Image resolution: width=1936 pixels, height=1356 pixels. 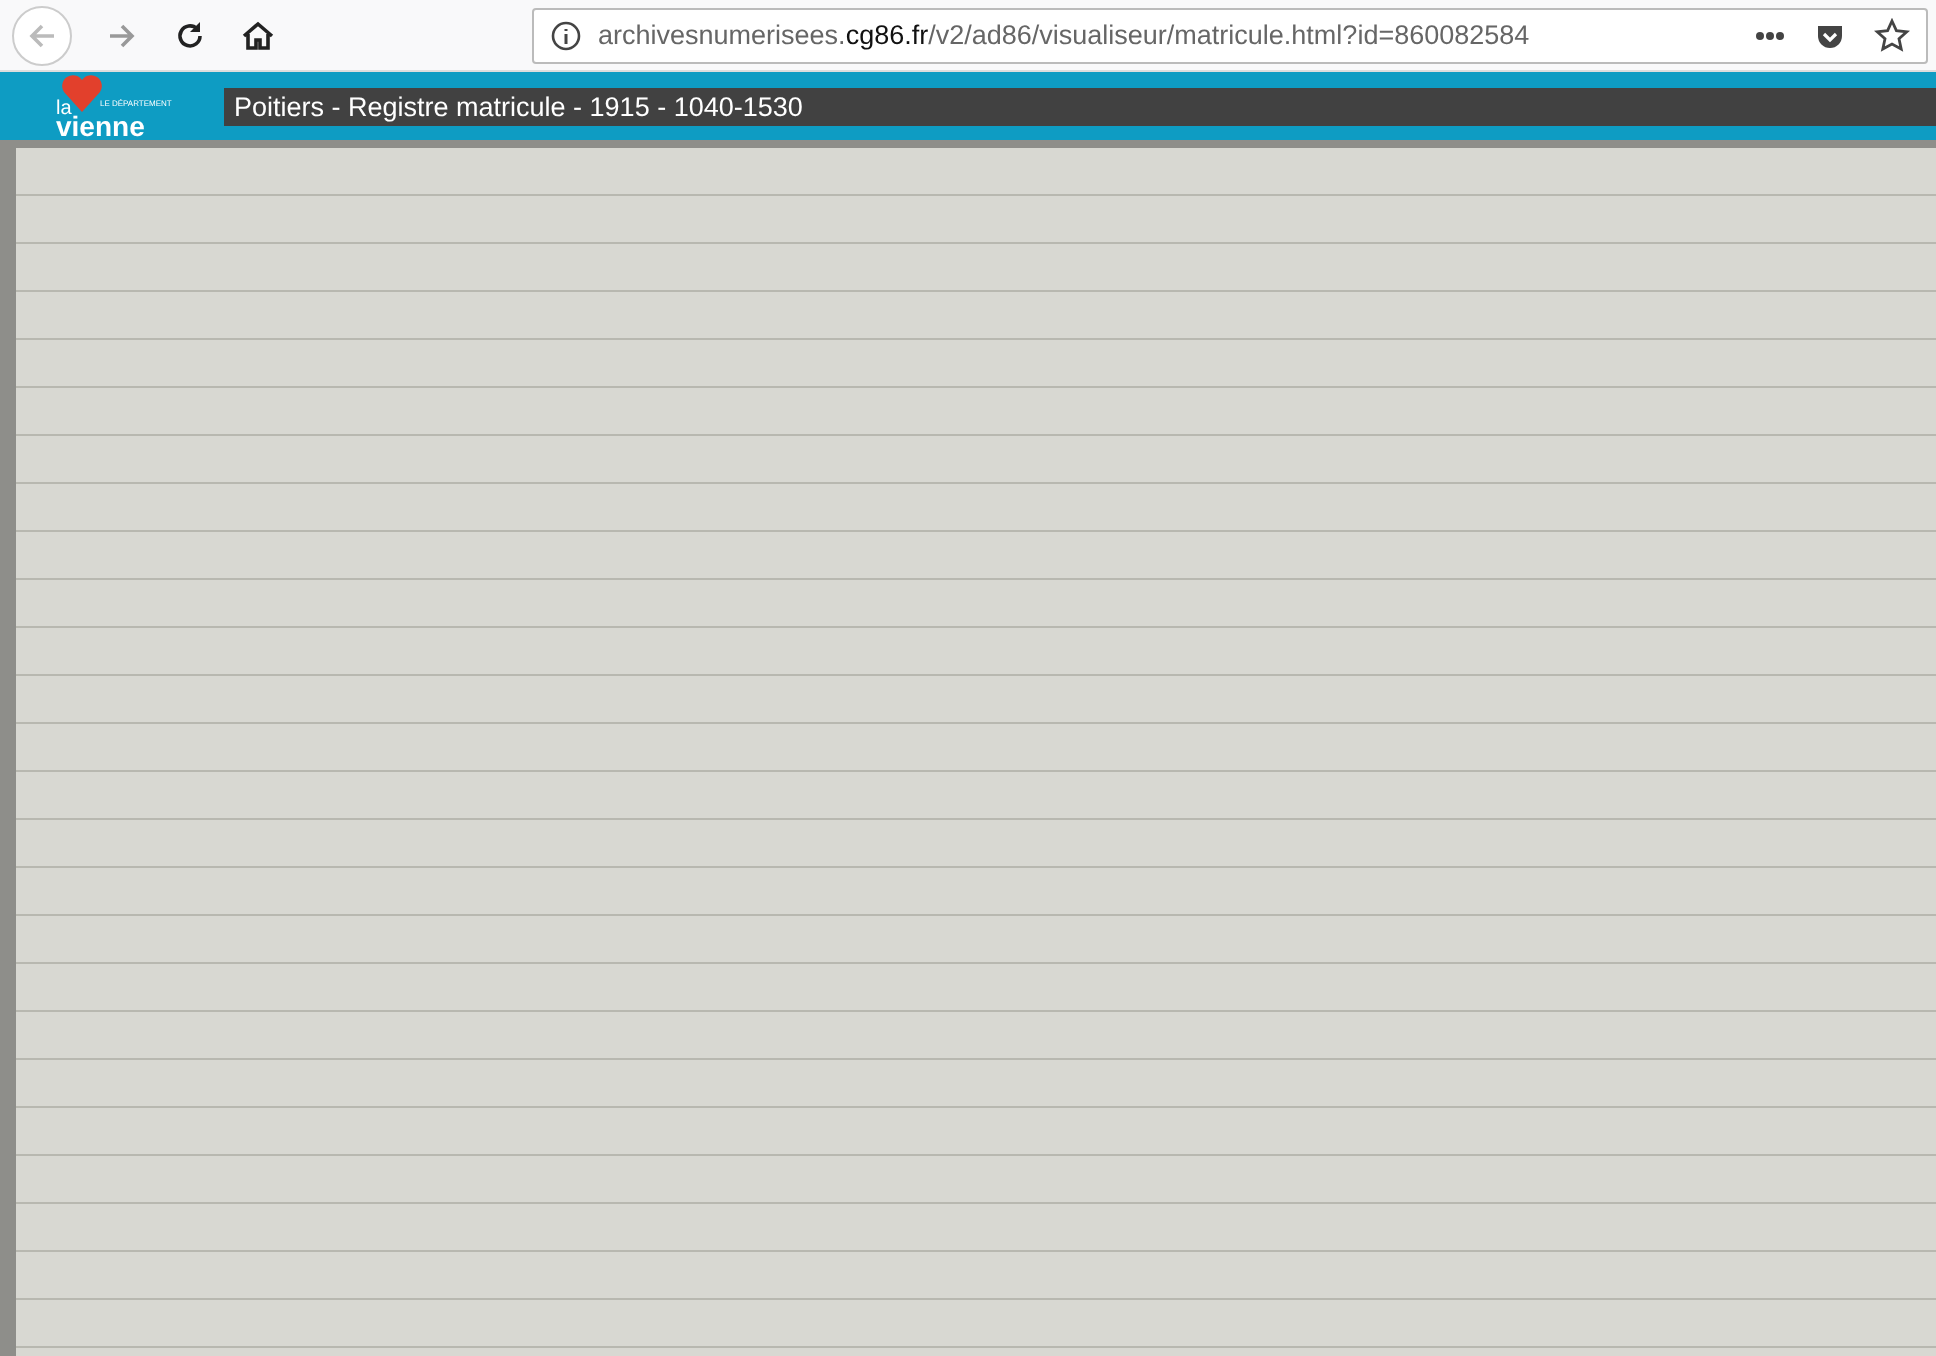 I want to click on document-title: Poitiers - Registre matricule - 1915 - 1040-1530, so click(x=518, y=107).